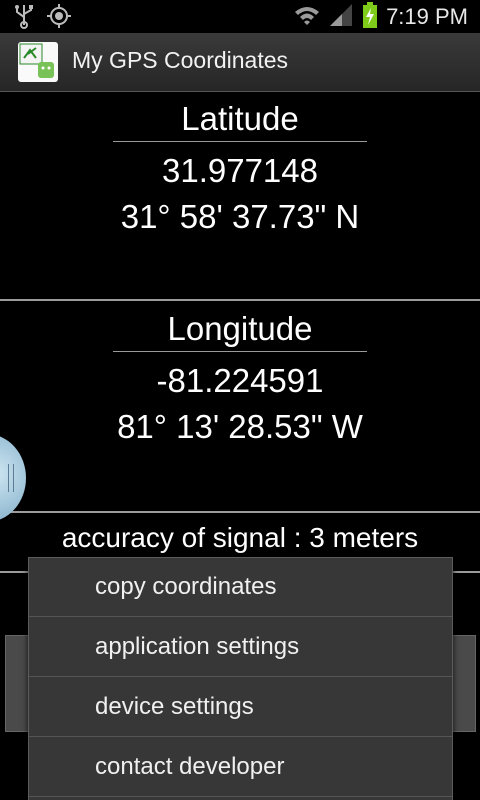 The height and width of the screenshot is (800, 480). Describe the element at coordinates (240, 707) in the screenshot. I see `menu-item-device-settings: device settings` at that location.